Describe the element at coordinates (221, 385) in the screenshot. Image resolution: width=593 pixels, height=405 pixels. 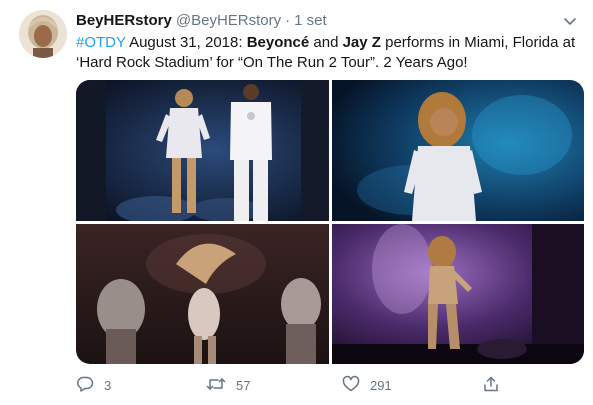
I see `retweet-icon` at that location.